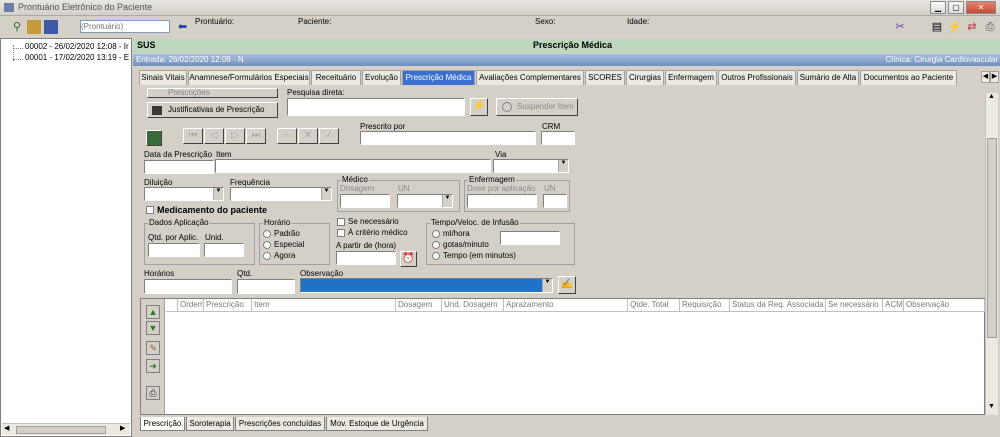 Image resolution: width=1000 pixels, height=437 pixels. I want to click on tab-sumario-alta: Sumário de Alta, so click(828, 77).